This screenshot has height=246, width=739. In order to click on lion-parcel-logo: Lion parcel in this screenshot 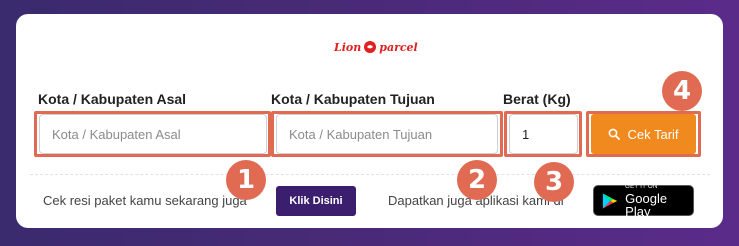, I will do `click(376, 47)`.